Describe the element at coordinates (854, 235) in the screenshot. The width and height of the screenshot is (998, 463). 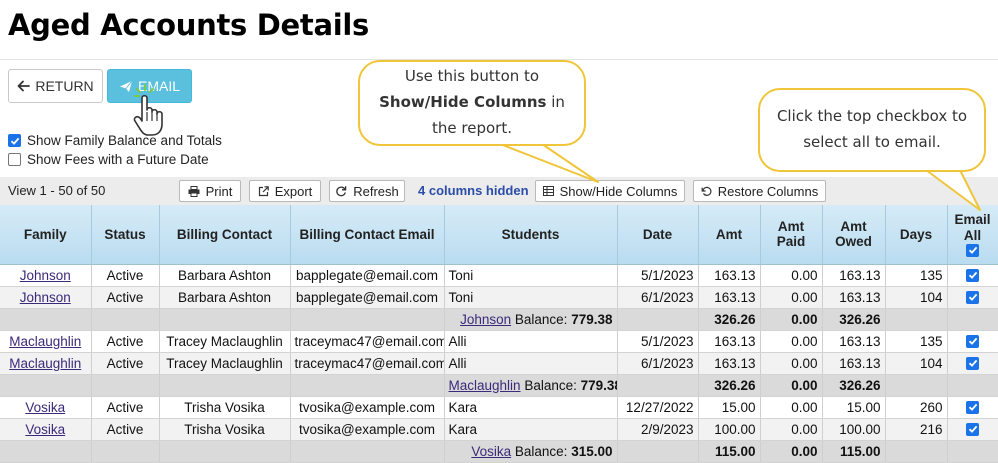
I see `col-amt-owed: Amt Owed` at that location.